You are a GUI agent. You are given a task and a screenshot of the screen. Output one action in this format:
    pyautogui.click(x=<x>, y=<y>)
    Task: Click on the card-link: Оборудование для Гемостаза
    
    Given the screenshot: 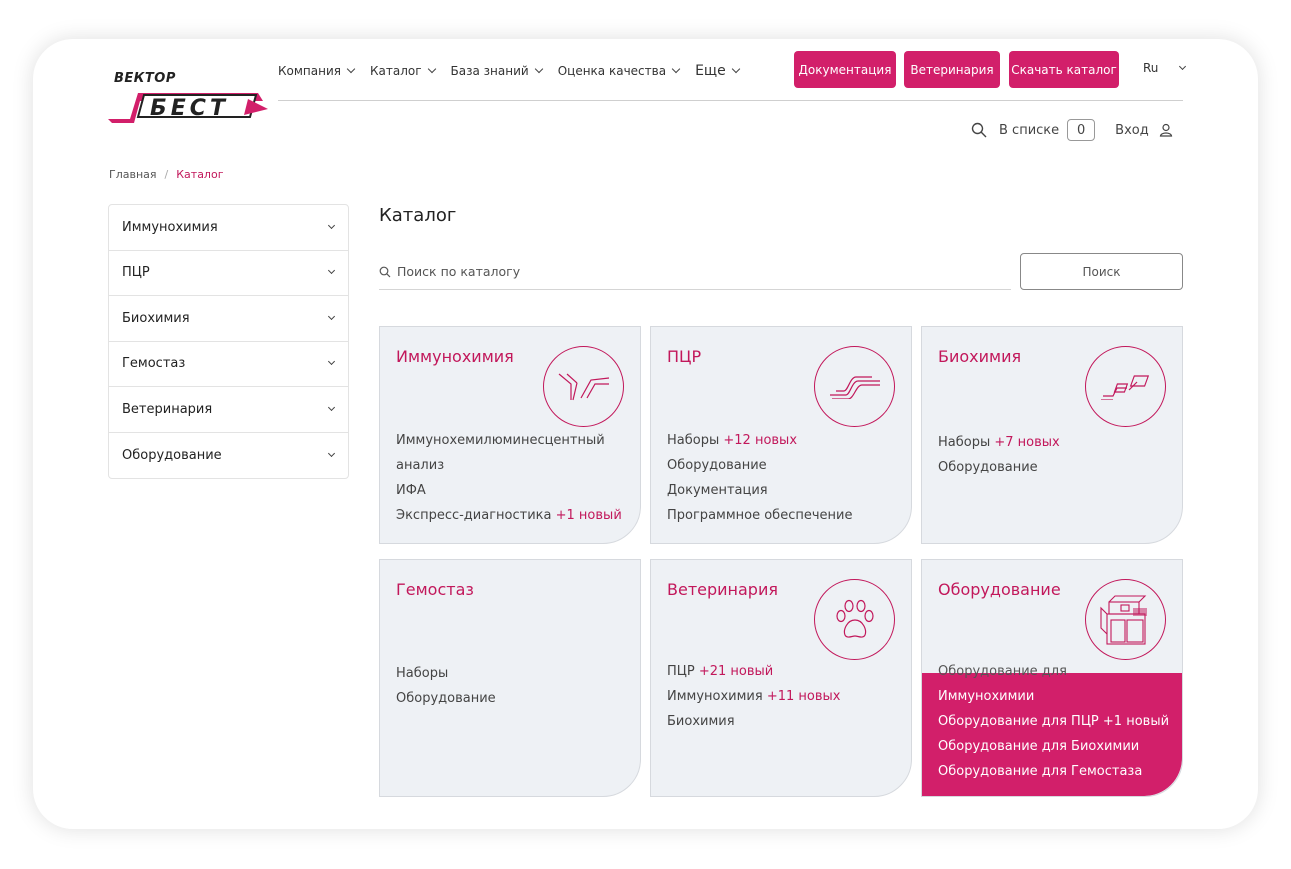 What is the action you would take?
    pyautogui.click(x=1053, y=771)
    